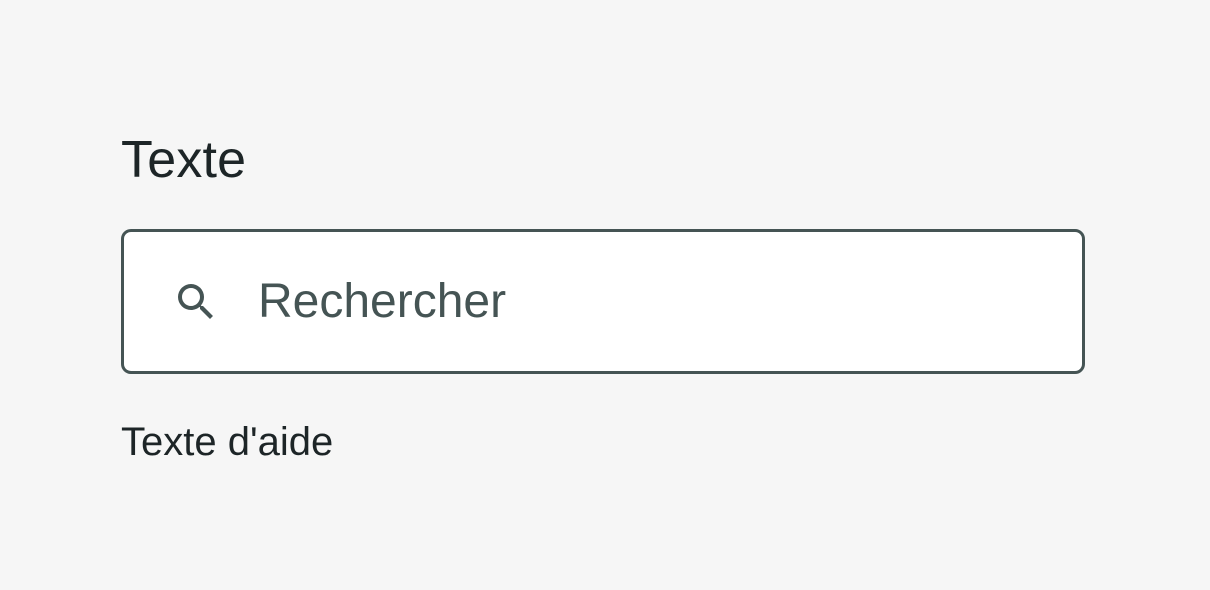 The width and height of the screenshot is (1210, 590). What do you see at coordinates (227, 442) in the screenshot?
I see `helper-text: Texte d'aide` at bounding box center [227, 442].